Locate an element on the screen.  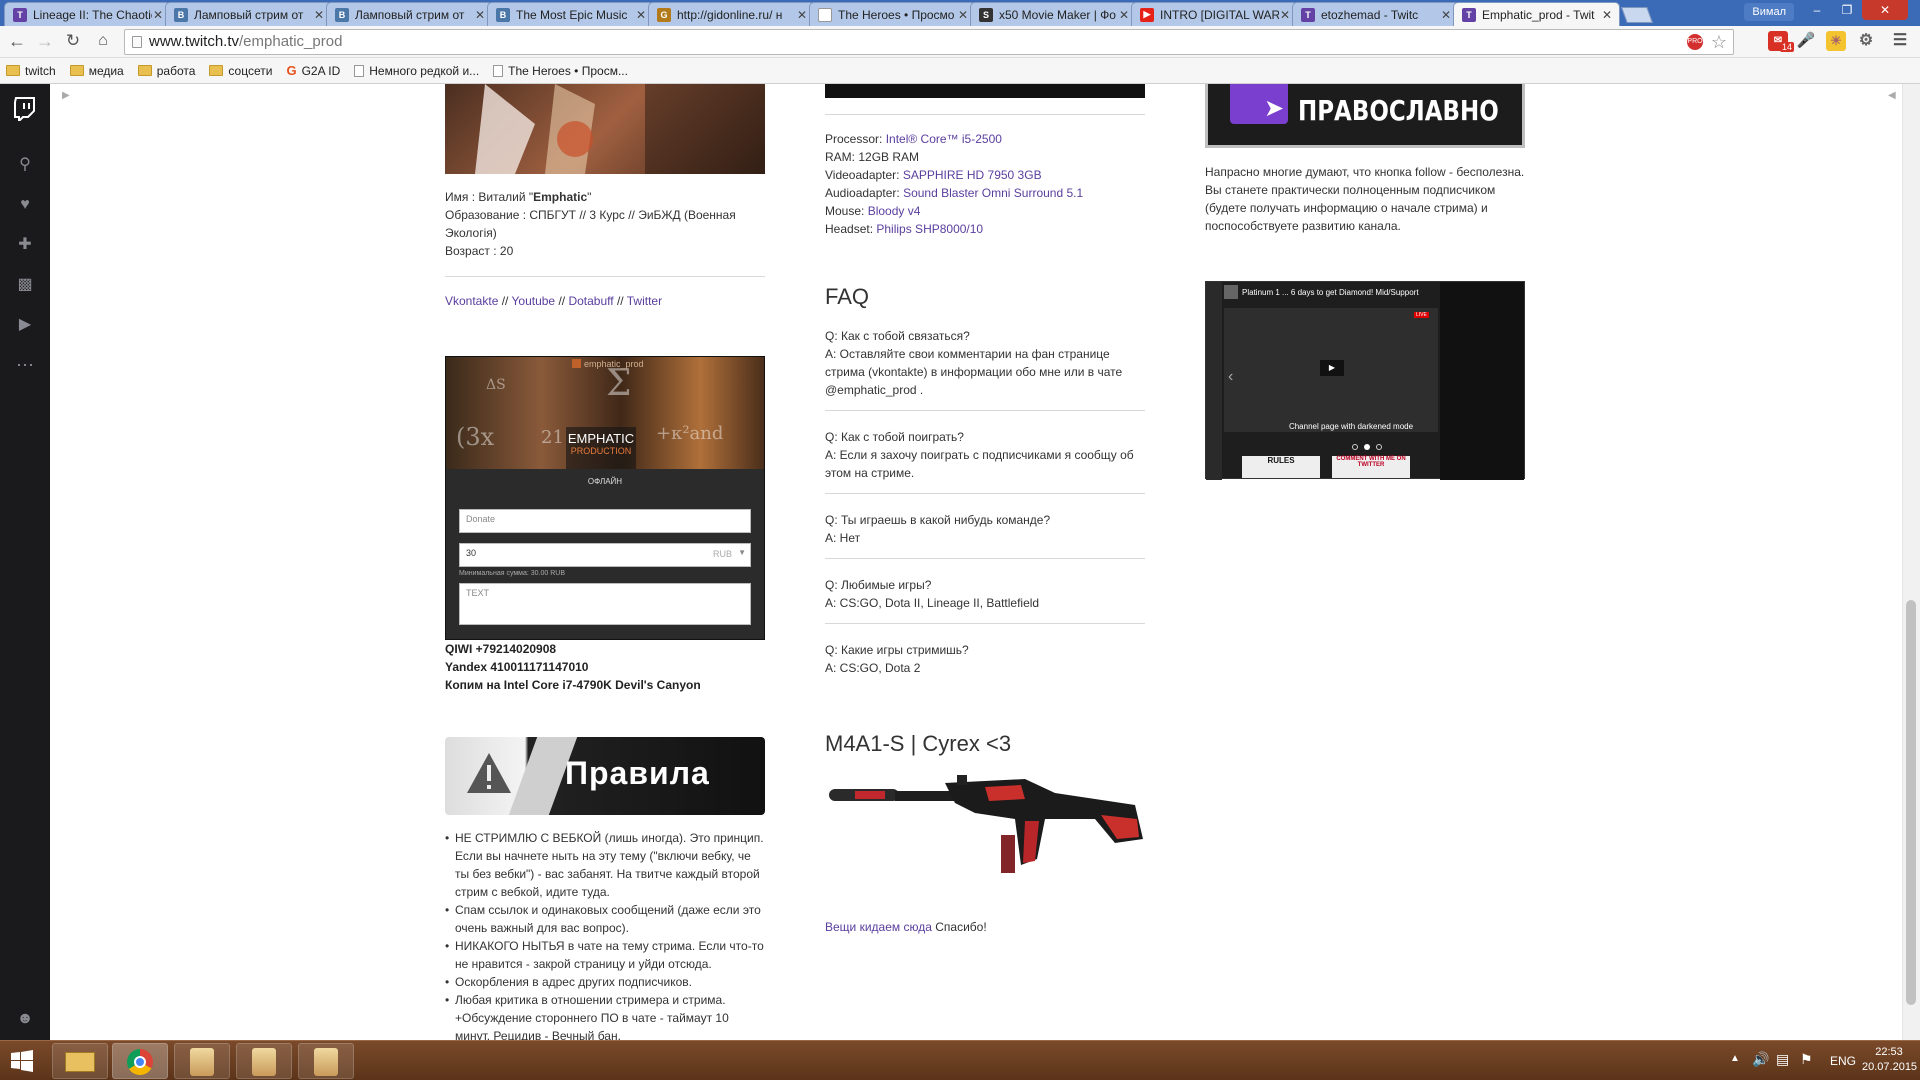
browser-tab: Sx50 Movie Maker | Фо ✕ is located at coordinates (1053, 14).